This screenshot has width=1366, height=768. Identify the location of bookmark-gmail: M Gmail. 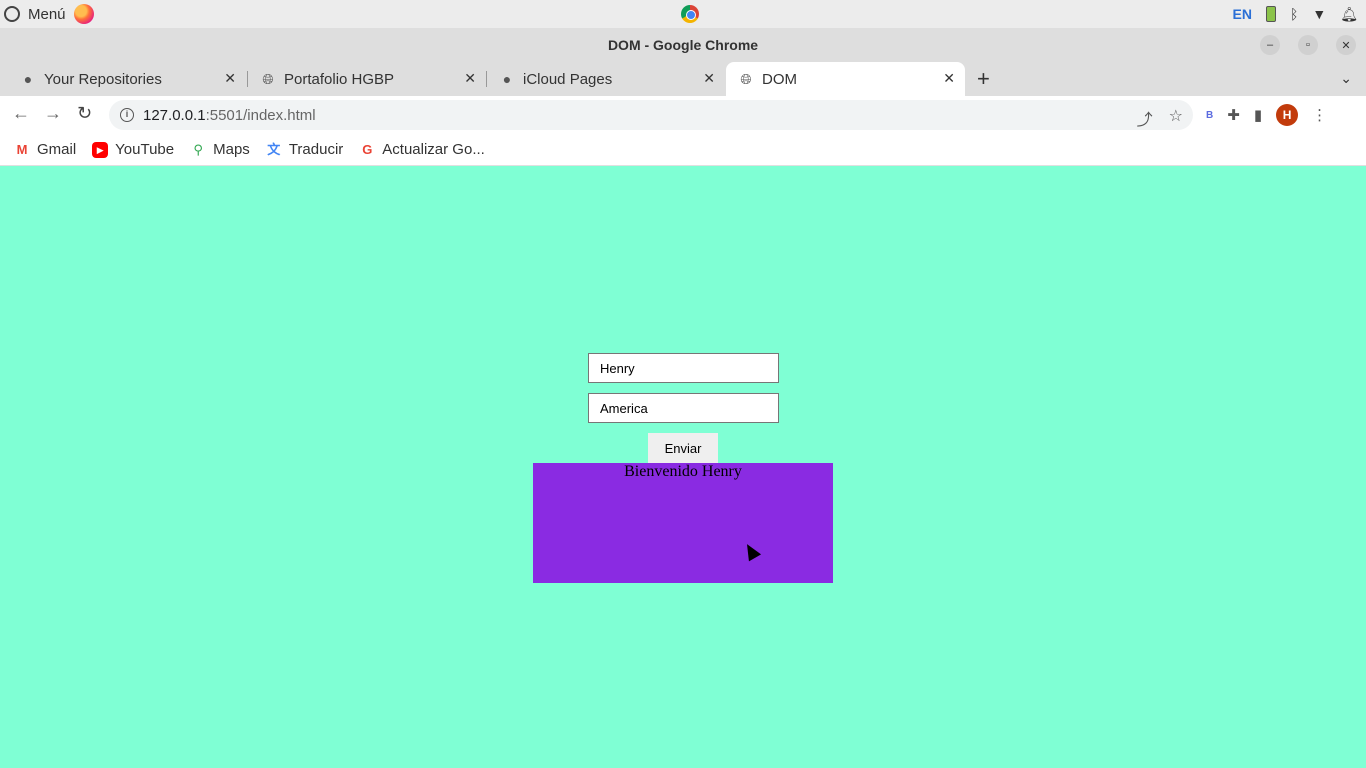
(45, 149).